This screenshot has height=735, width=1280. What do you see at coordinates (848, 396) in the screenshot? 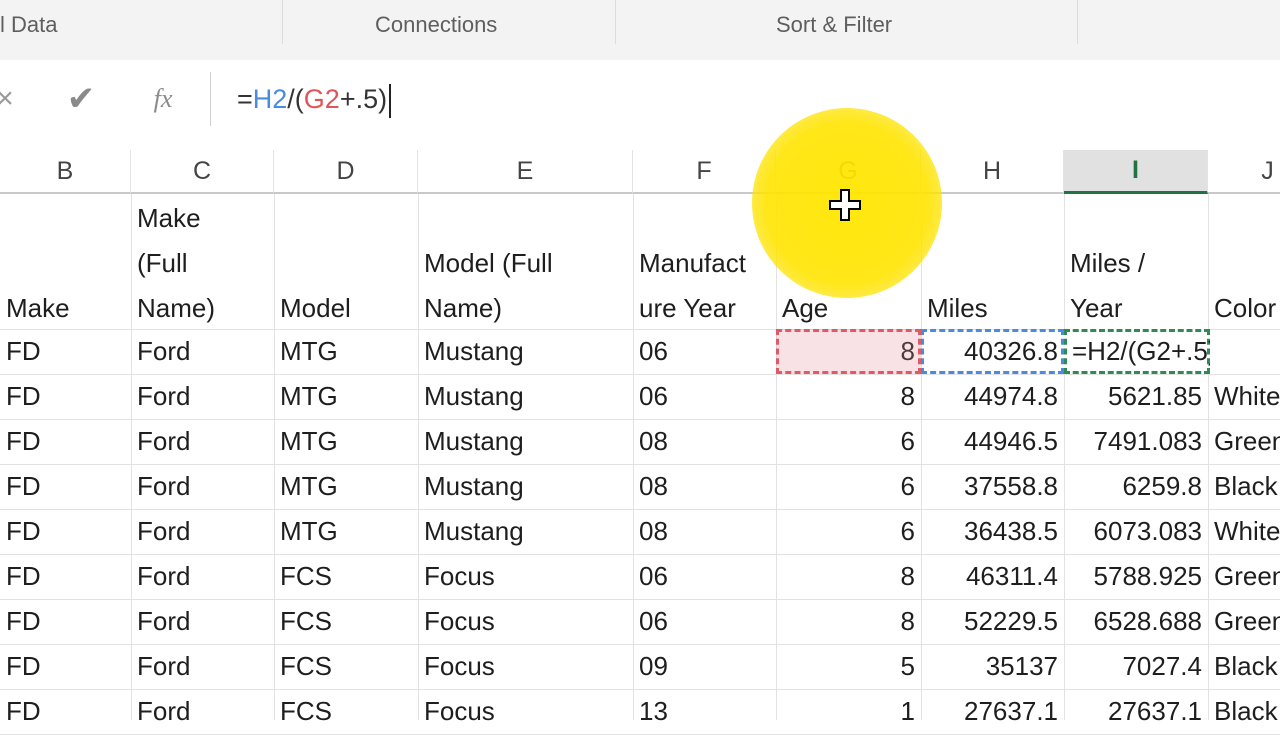
I see `cell-g3: 8` at bounding box center [848, 396].